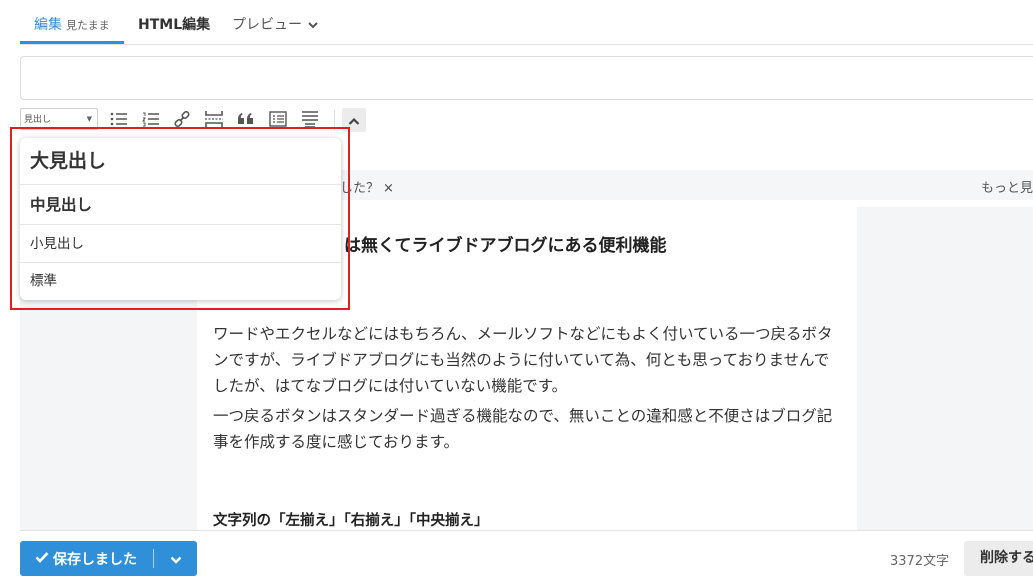 Image resolution: width=1033 pixels, height=581 pixels. What do you see at coordinates (505, 246) in the screenshot?
I see `article-heading: は無くてライブドアブログにある便利機能` at bounding box center [505, 246].